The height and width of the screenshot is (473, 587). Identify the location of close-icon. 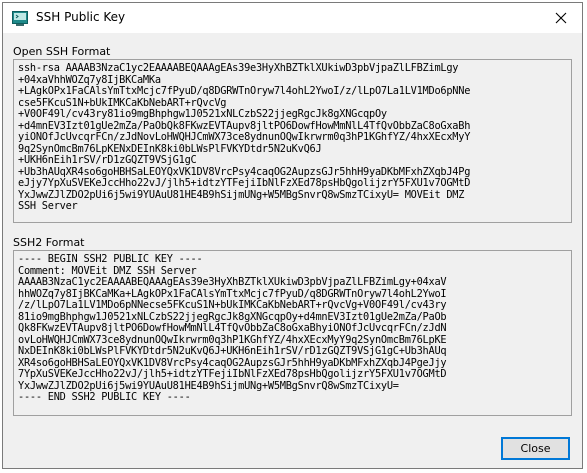
(561, 18).